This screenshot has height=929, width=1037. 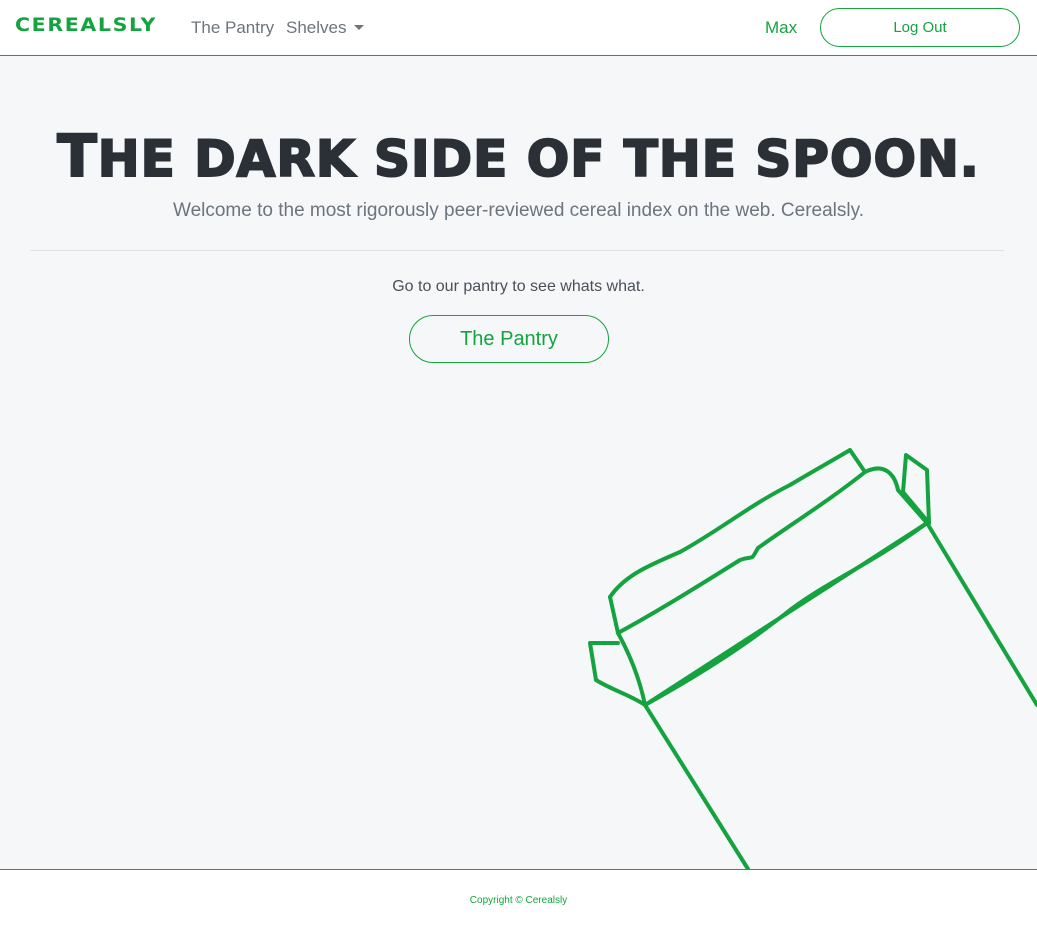 What do you see at coordinates (518, 286) in the screenshot?
I see `pantry-prompt: Go to our pantry to see whats what.` at bounding box center [518, 286].